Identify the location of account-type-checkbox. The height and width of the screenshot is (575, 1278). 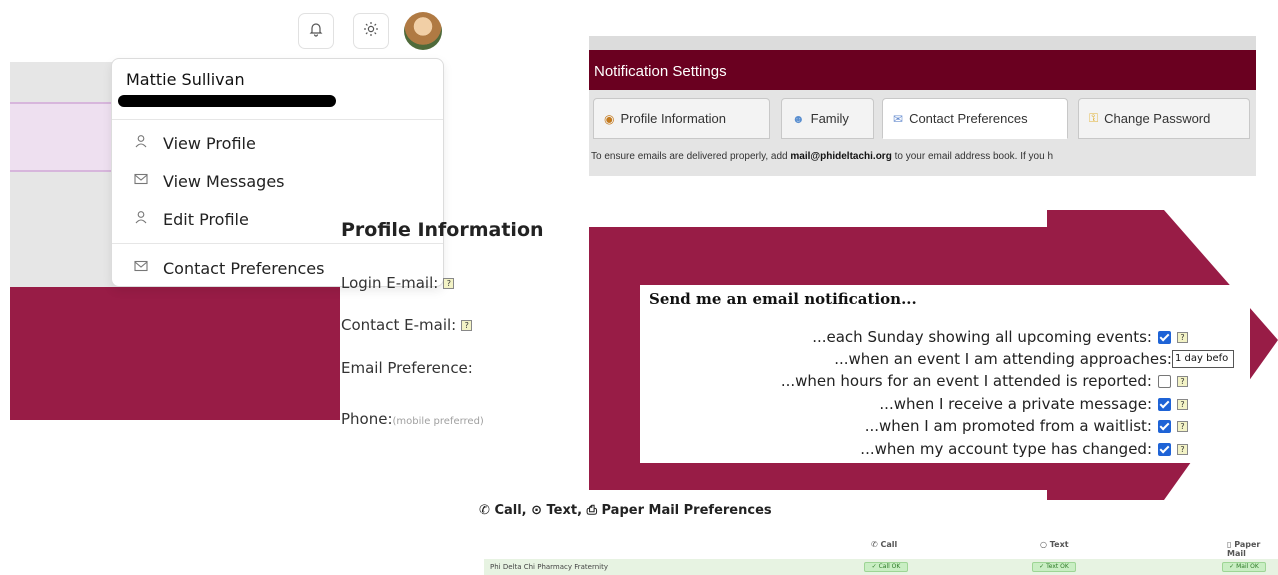
(1164, 449).